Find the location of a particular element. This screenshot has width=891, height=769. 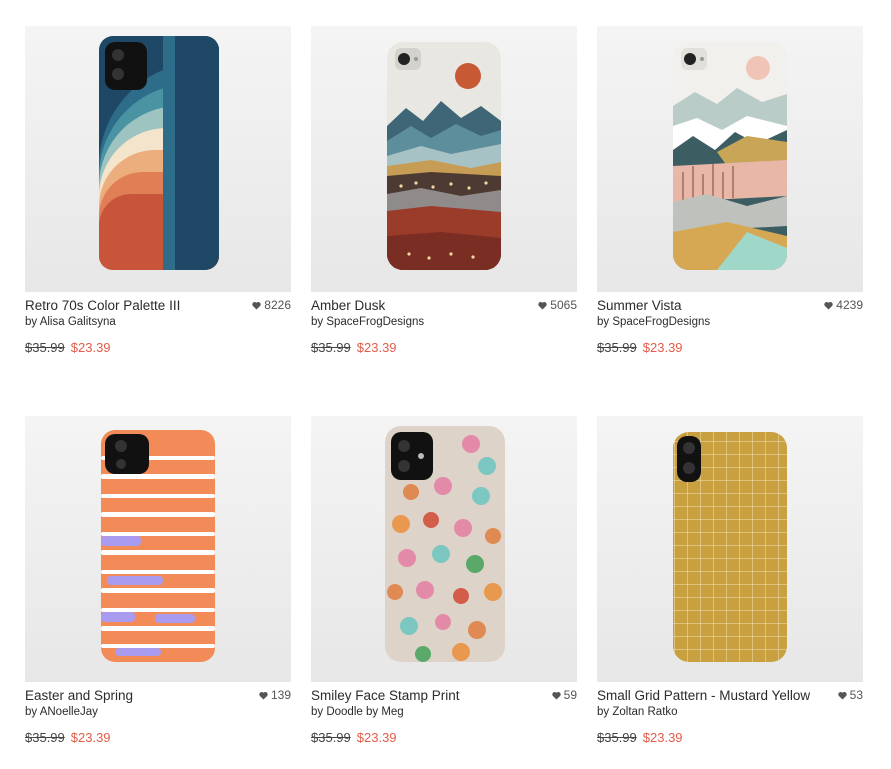

like-count-value: 8226 is located at coordinates (277, 305).